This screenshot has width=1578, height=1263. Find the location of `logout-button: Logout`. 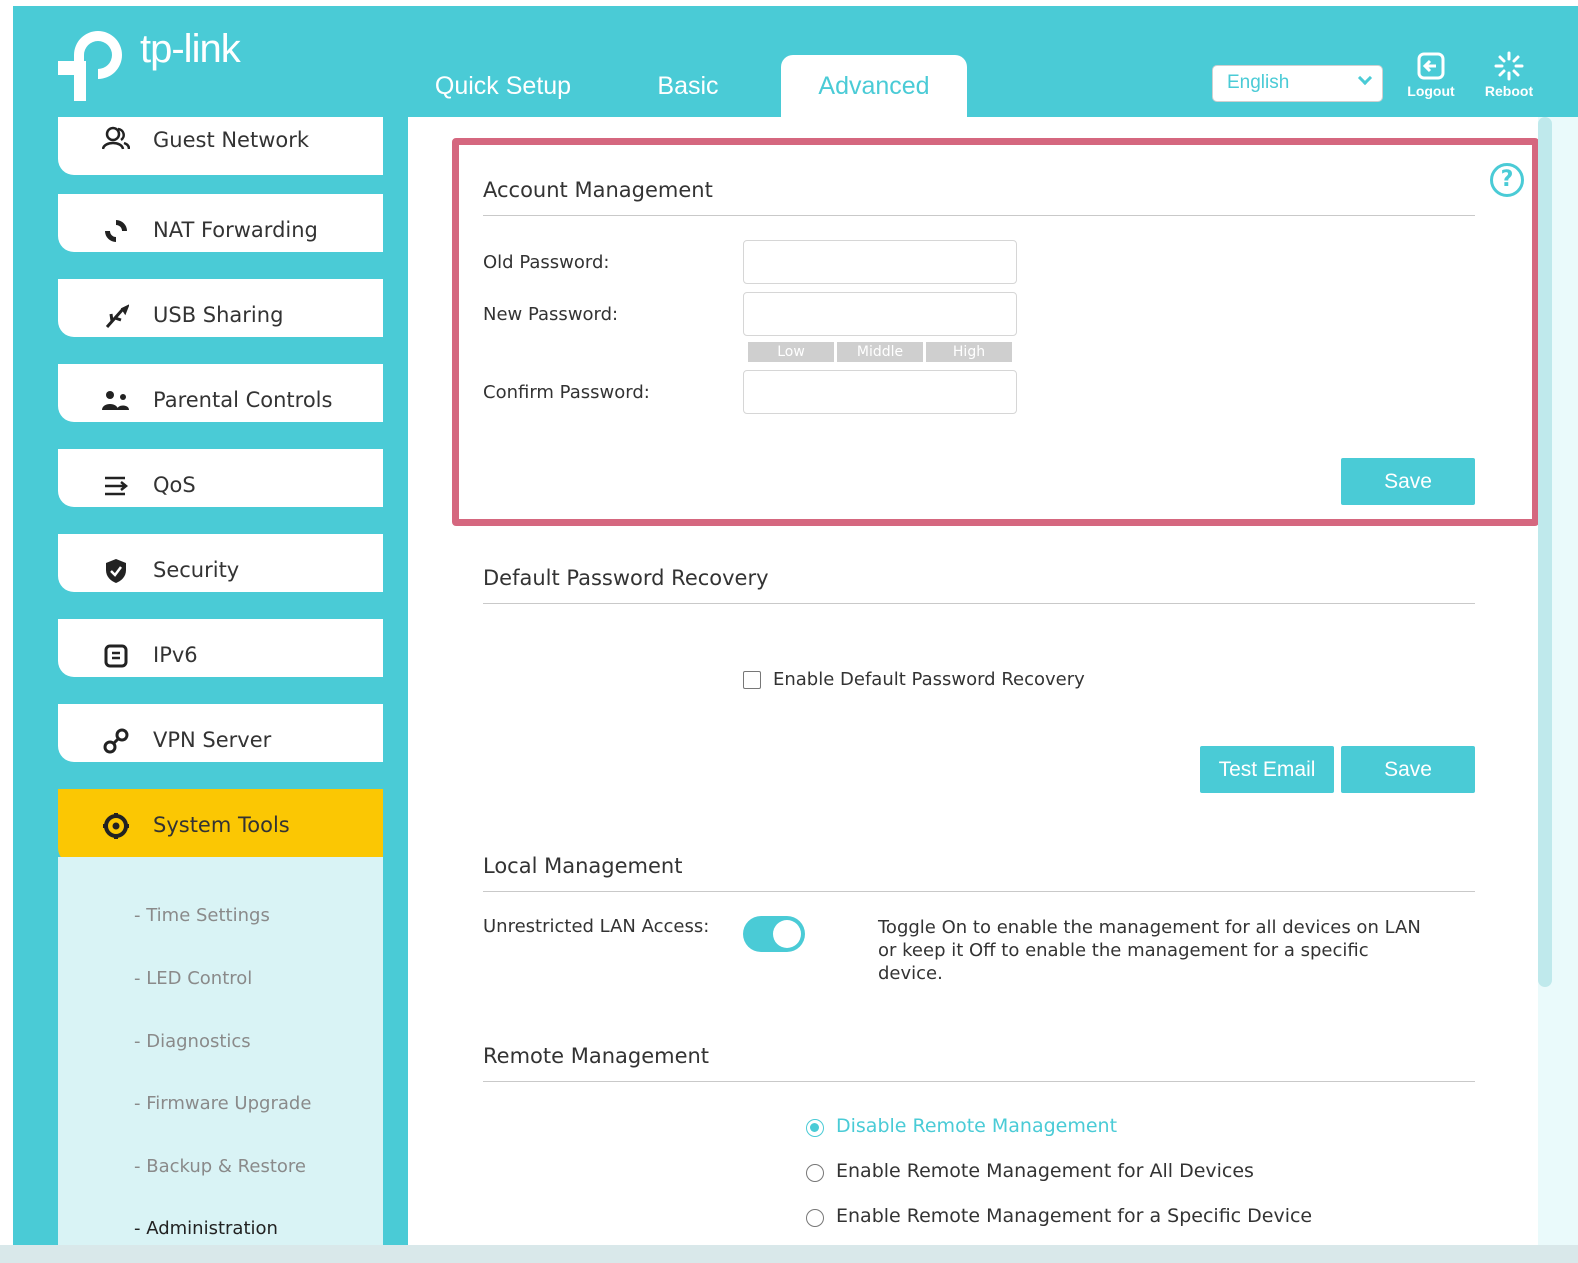

logout-button: Logout is located at coordinates (1431, 79).